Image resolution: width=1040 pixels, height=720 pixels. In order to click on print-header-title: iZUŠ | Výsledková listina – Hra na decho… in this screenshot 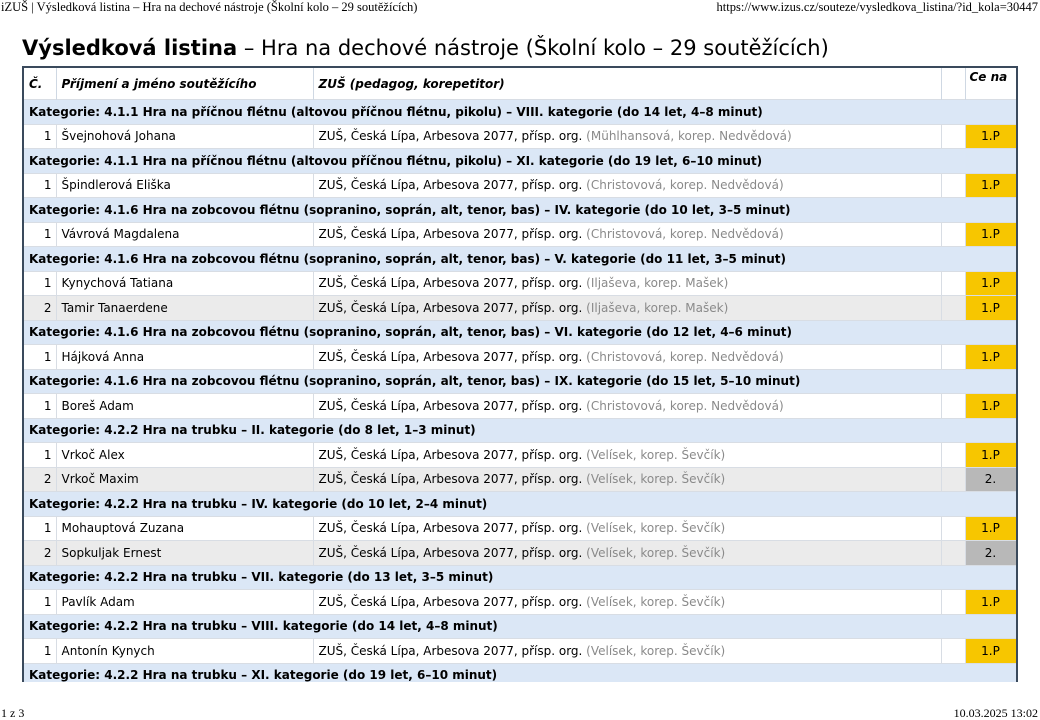, I will do `click(209, 7)`.